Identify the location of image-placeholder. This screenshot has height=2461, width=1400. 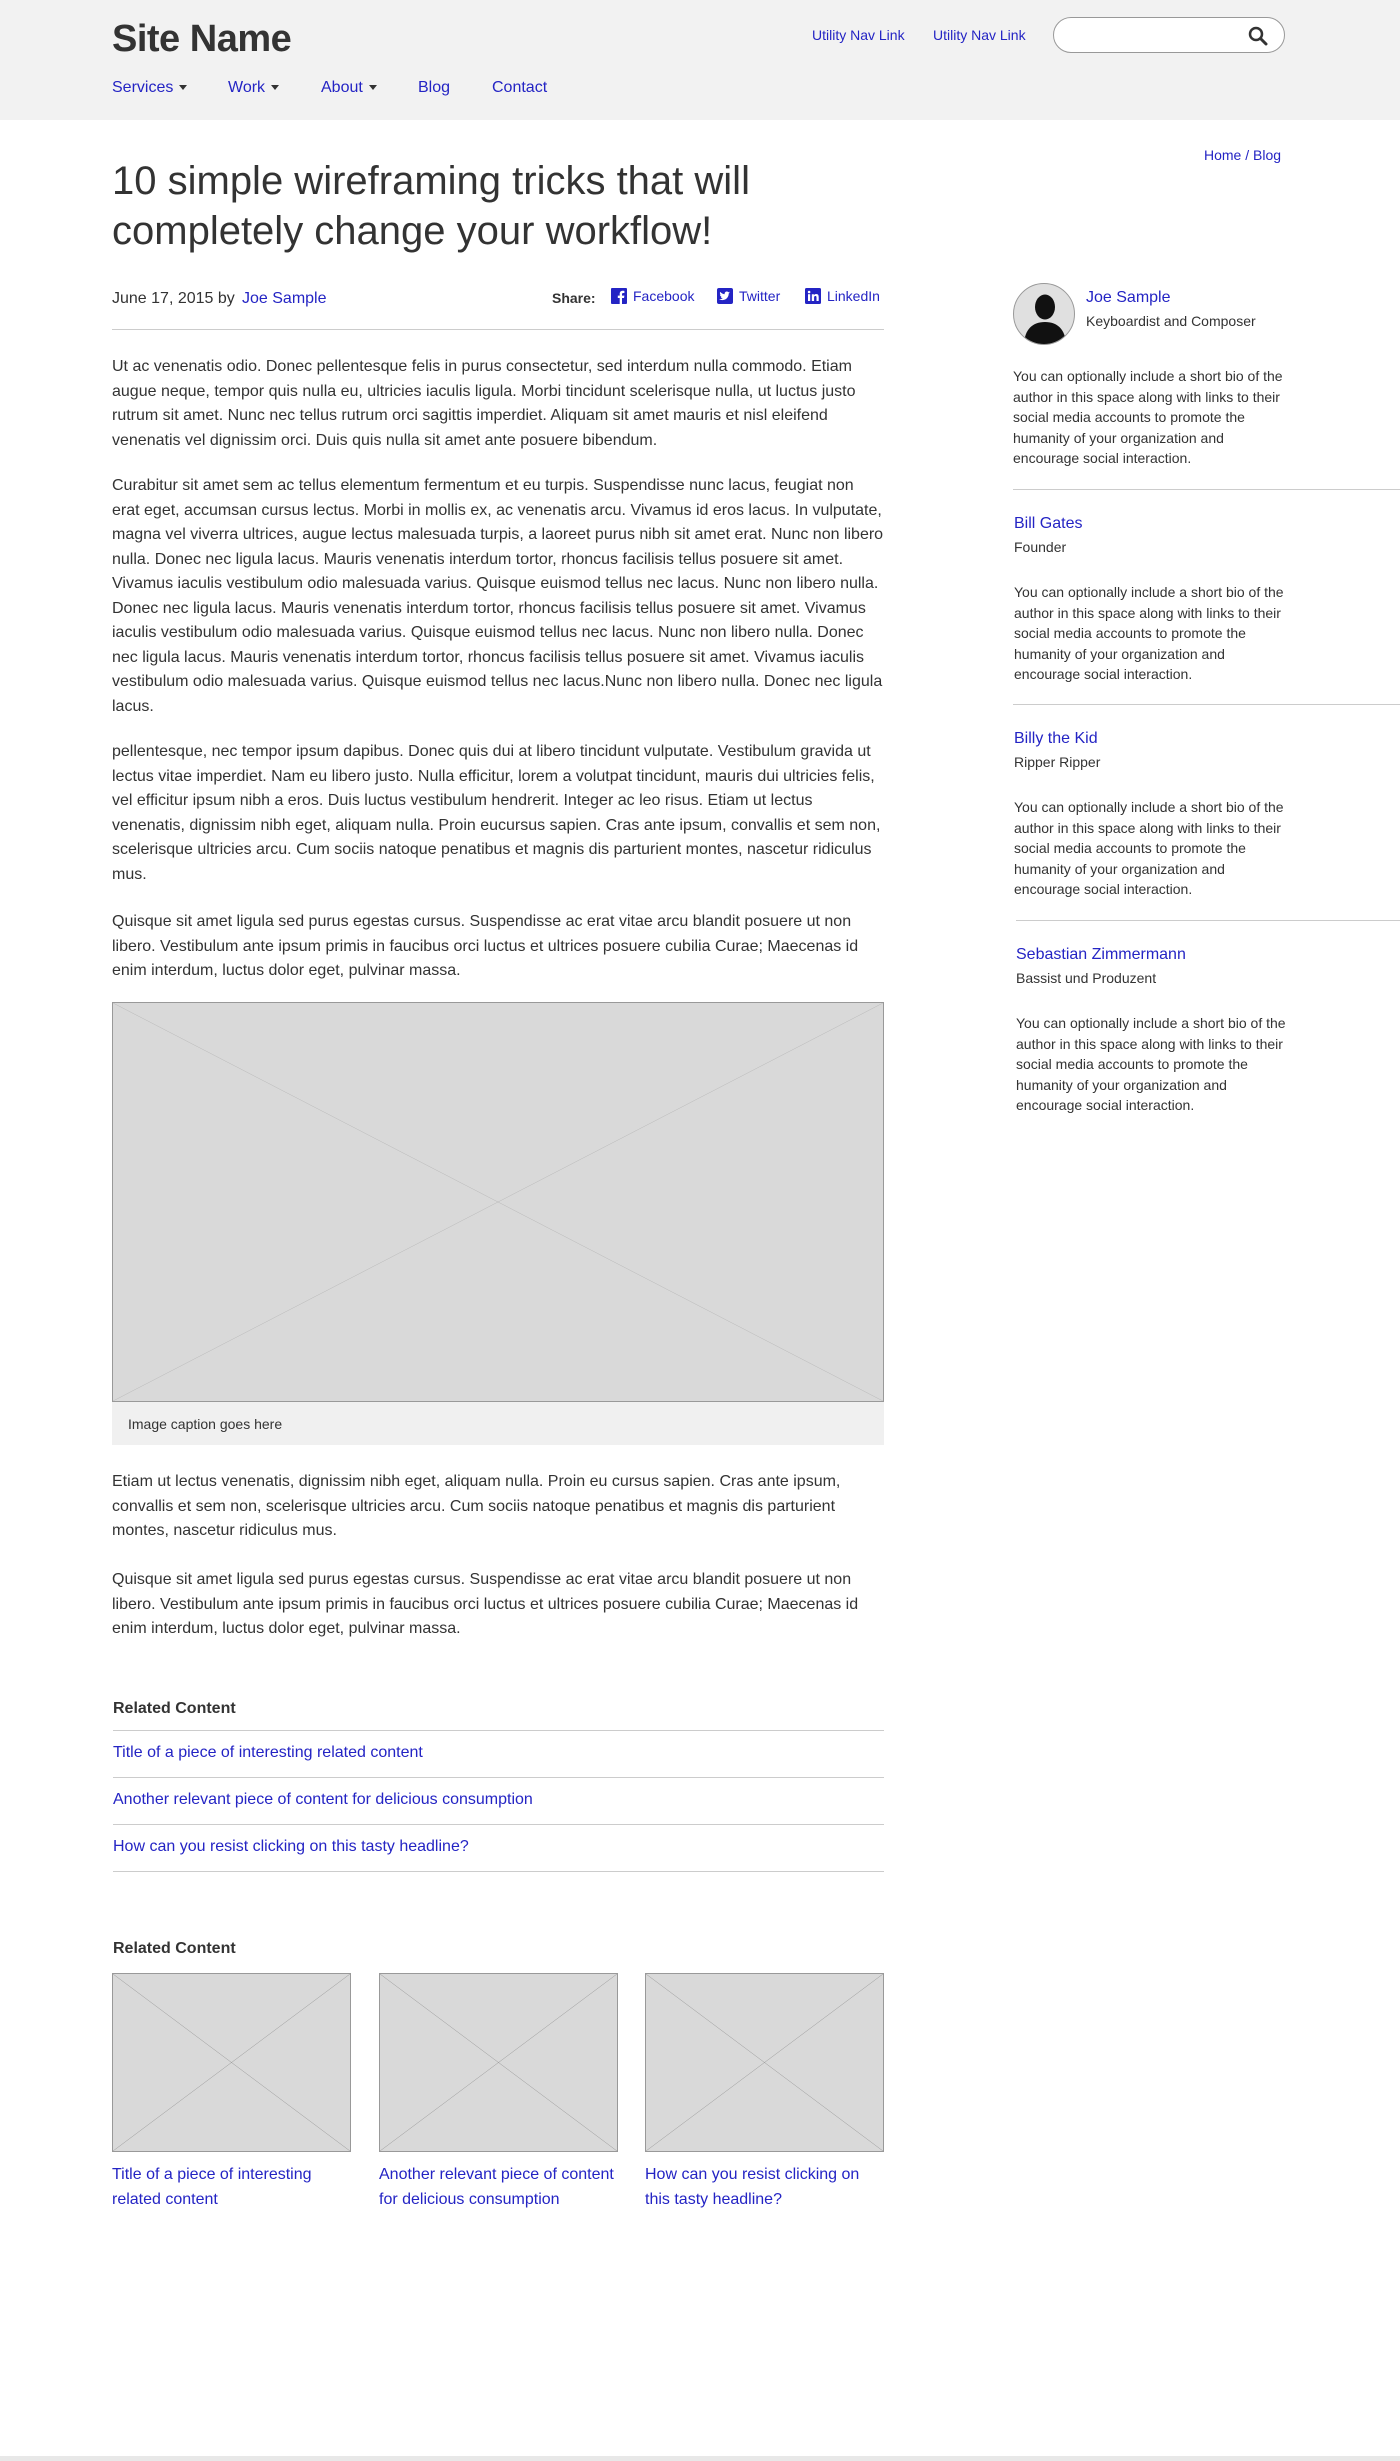
(498, 1202).